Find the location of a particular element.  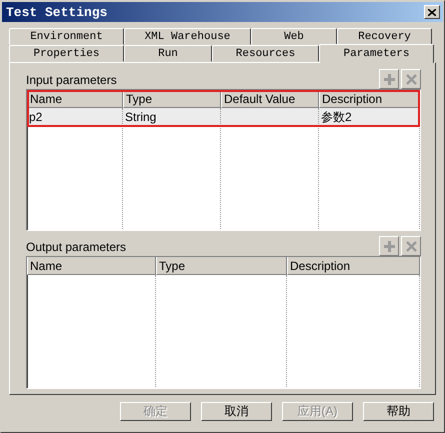

tab: Web is located at coordinates (294, 36).